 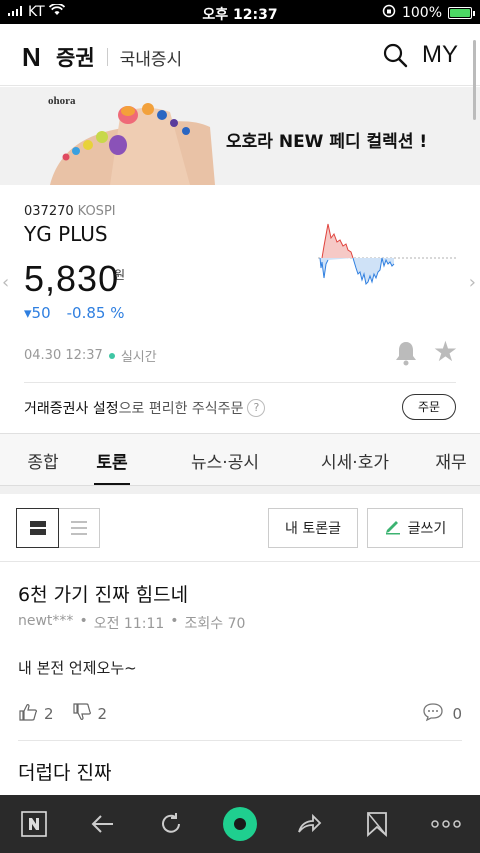 I want to click on banner-image, so click(x=132, y=144).